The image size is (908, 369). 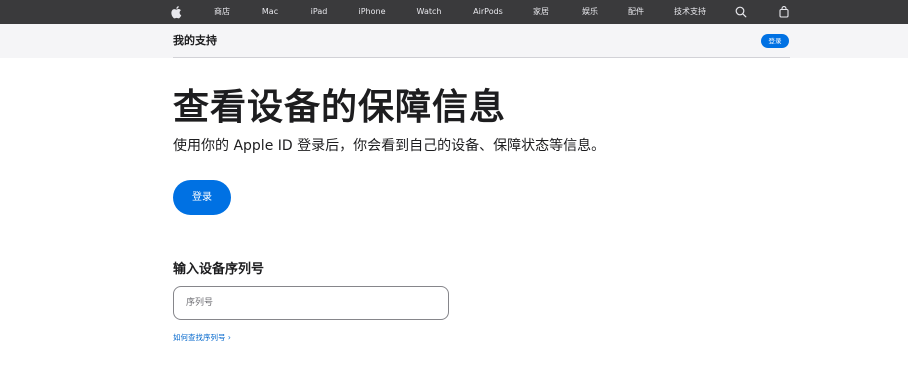 What do you see at coordinates (690, 12) in the screenshot?
I see `nav-item-support: 技术支持` at bounding box center [690, 12].